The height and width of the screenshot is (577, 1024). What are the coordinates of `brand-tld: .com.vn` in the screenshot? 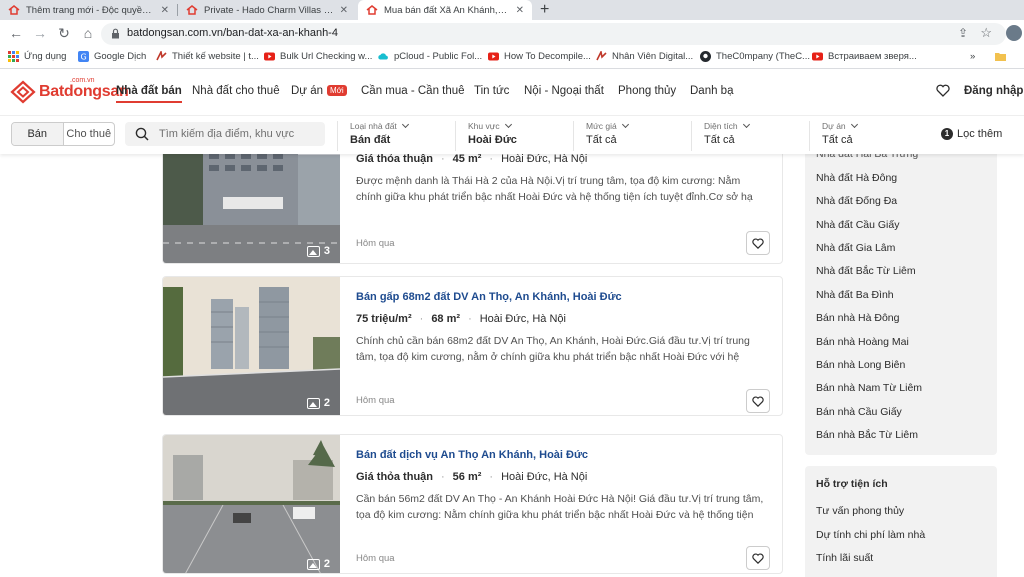 It's located at (82, 80).